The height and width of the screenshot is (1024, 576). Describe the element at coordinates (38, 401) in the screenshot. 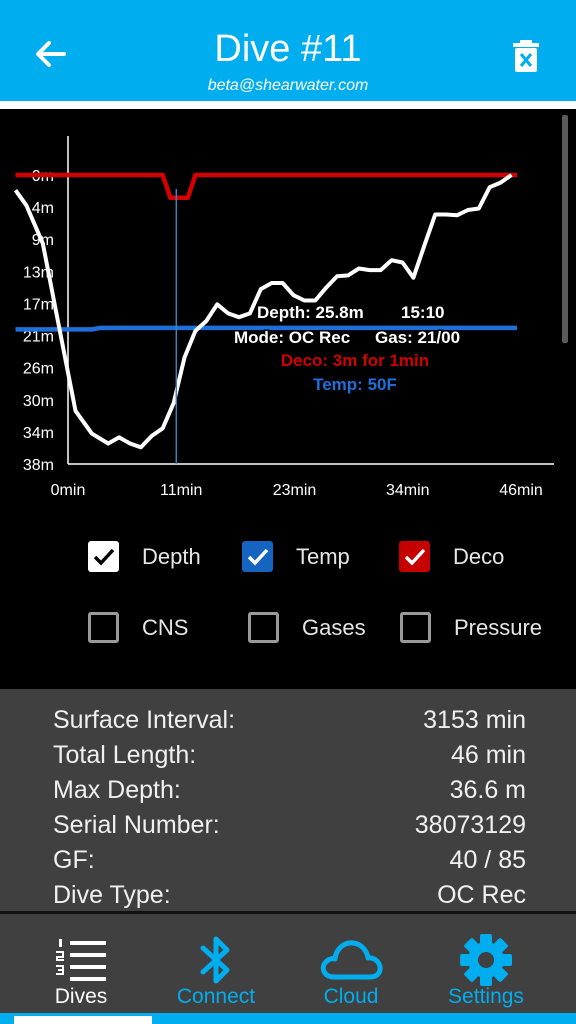

I see `y-tick-label: 30m` at that location.